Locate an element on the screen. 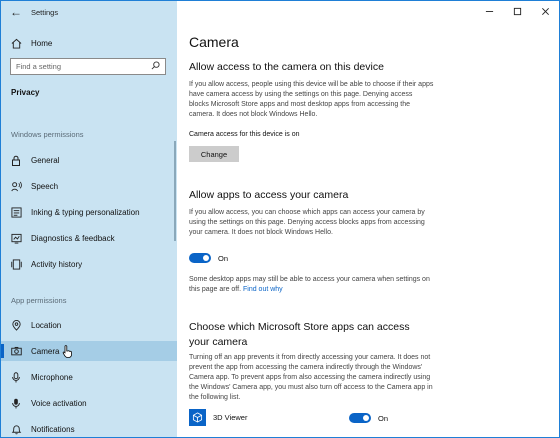 This screenshot has width=560, height=438. current-section-label: Privacy is located at coordinates (25, 92).